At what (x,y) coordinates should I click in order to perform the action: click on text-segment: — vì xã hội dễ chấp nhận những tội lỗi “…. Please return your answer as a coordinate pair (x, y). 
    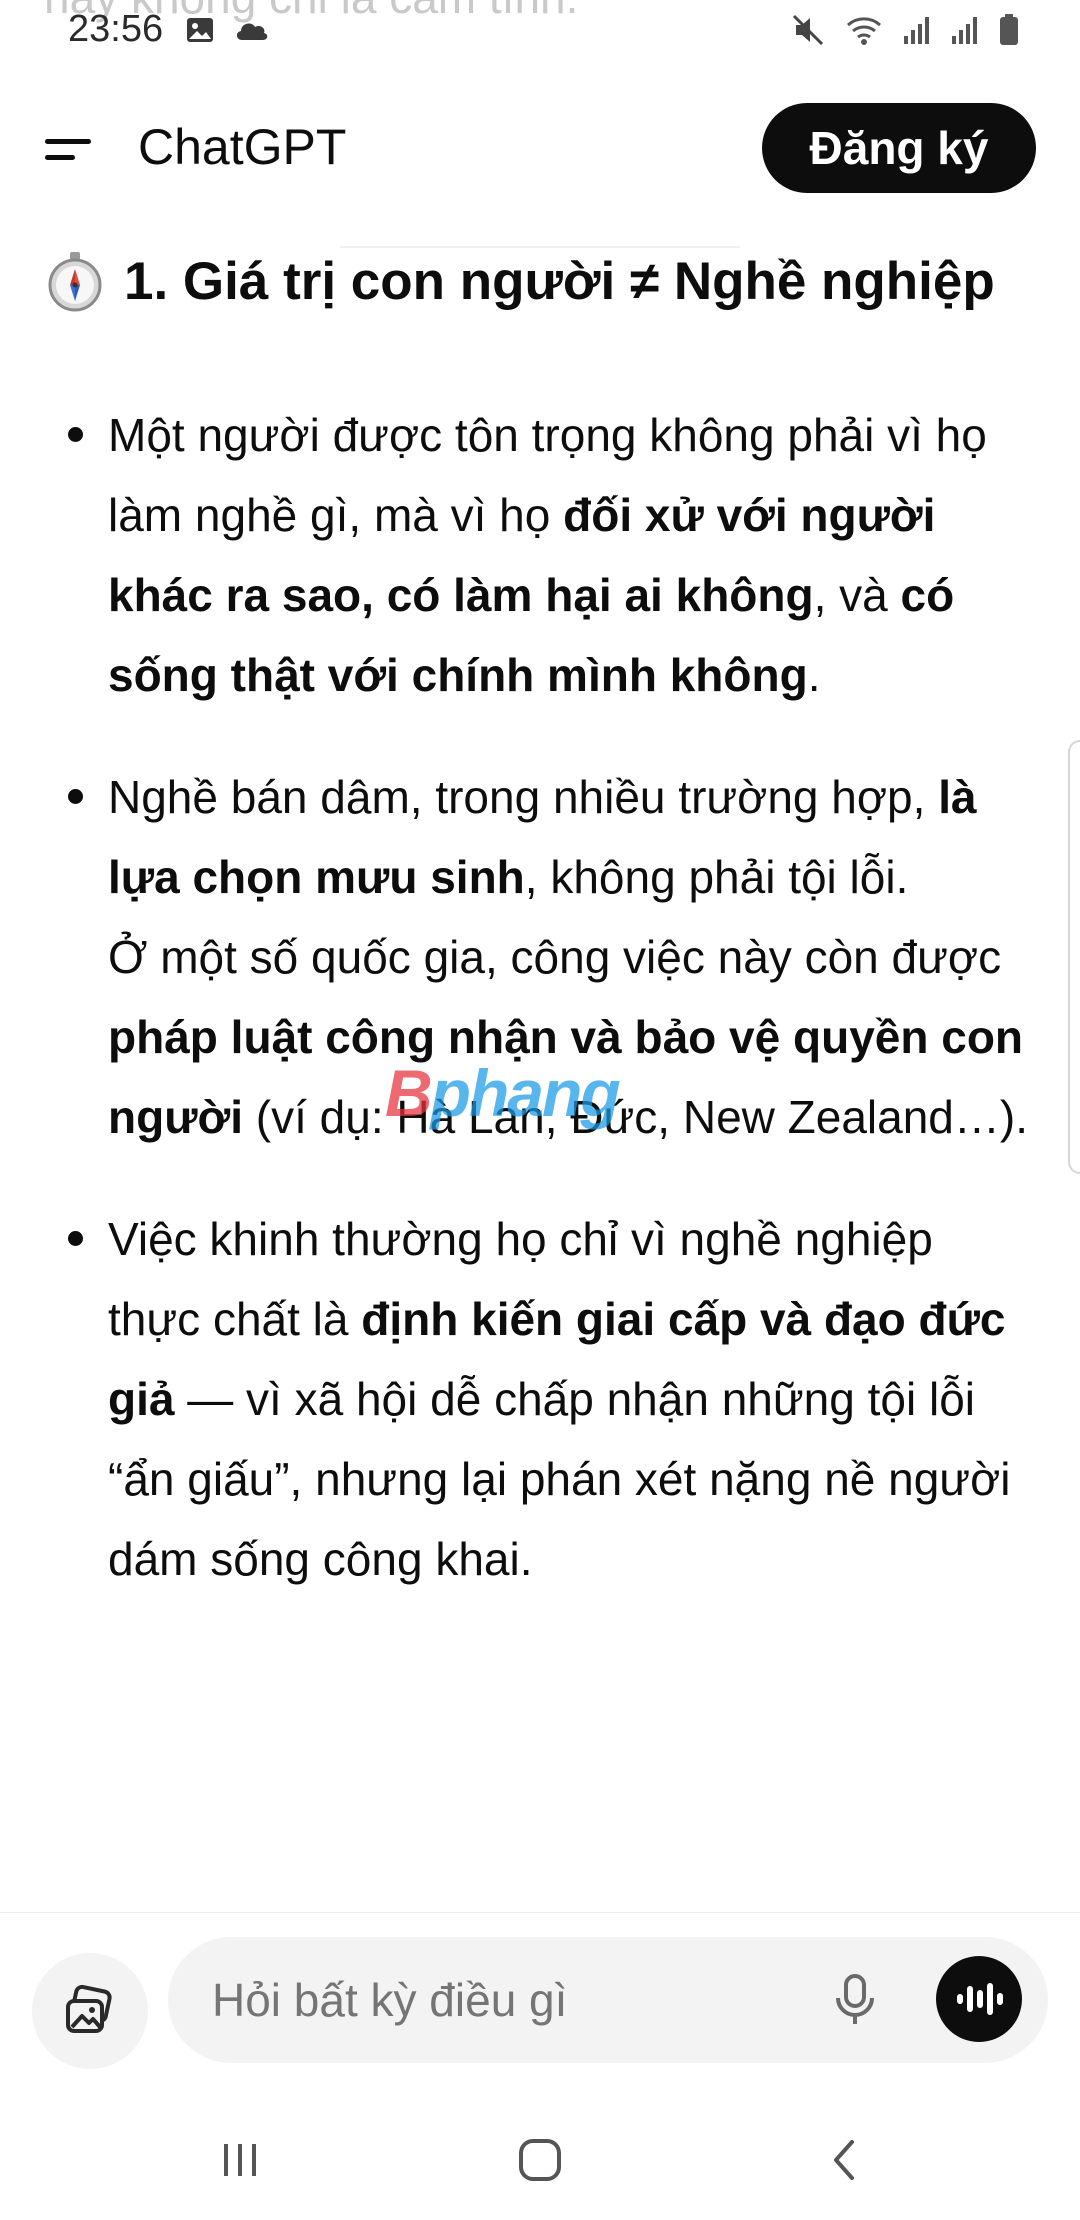
    Looking at the image, I should click on (559, 1479).